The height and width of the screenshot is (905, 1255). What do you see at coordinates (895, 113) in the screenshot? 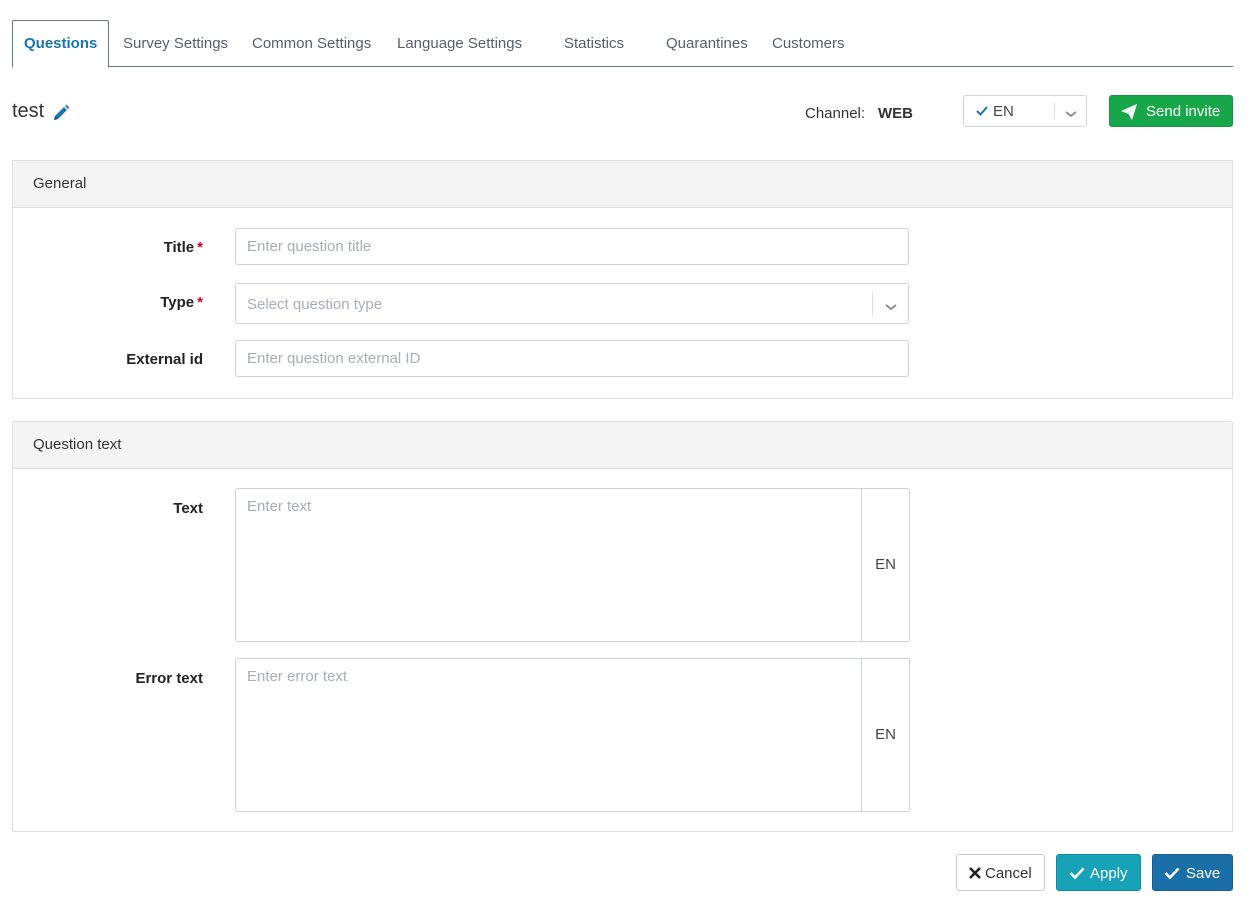
I see `channel-value: WEB` at bounding box center [895, 113].